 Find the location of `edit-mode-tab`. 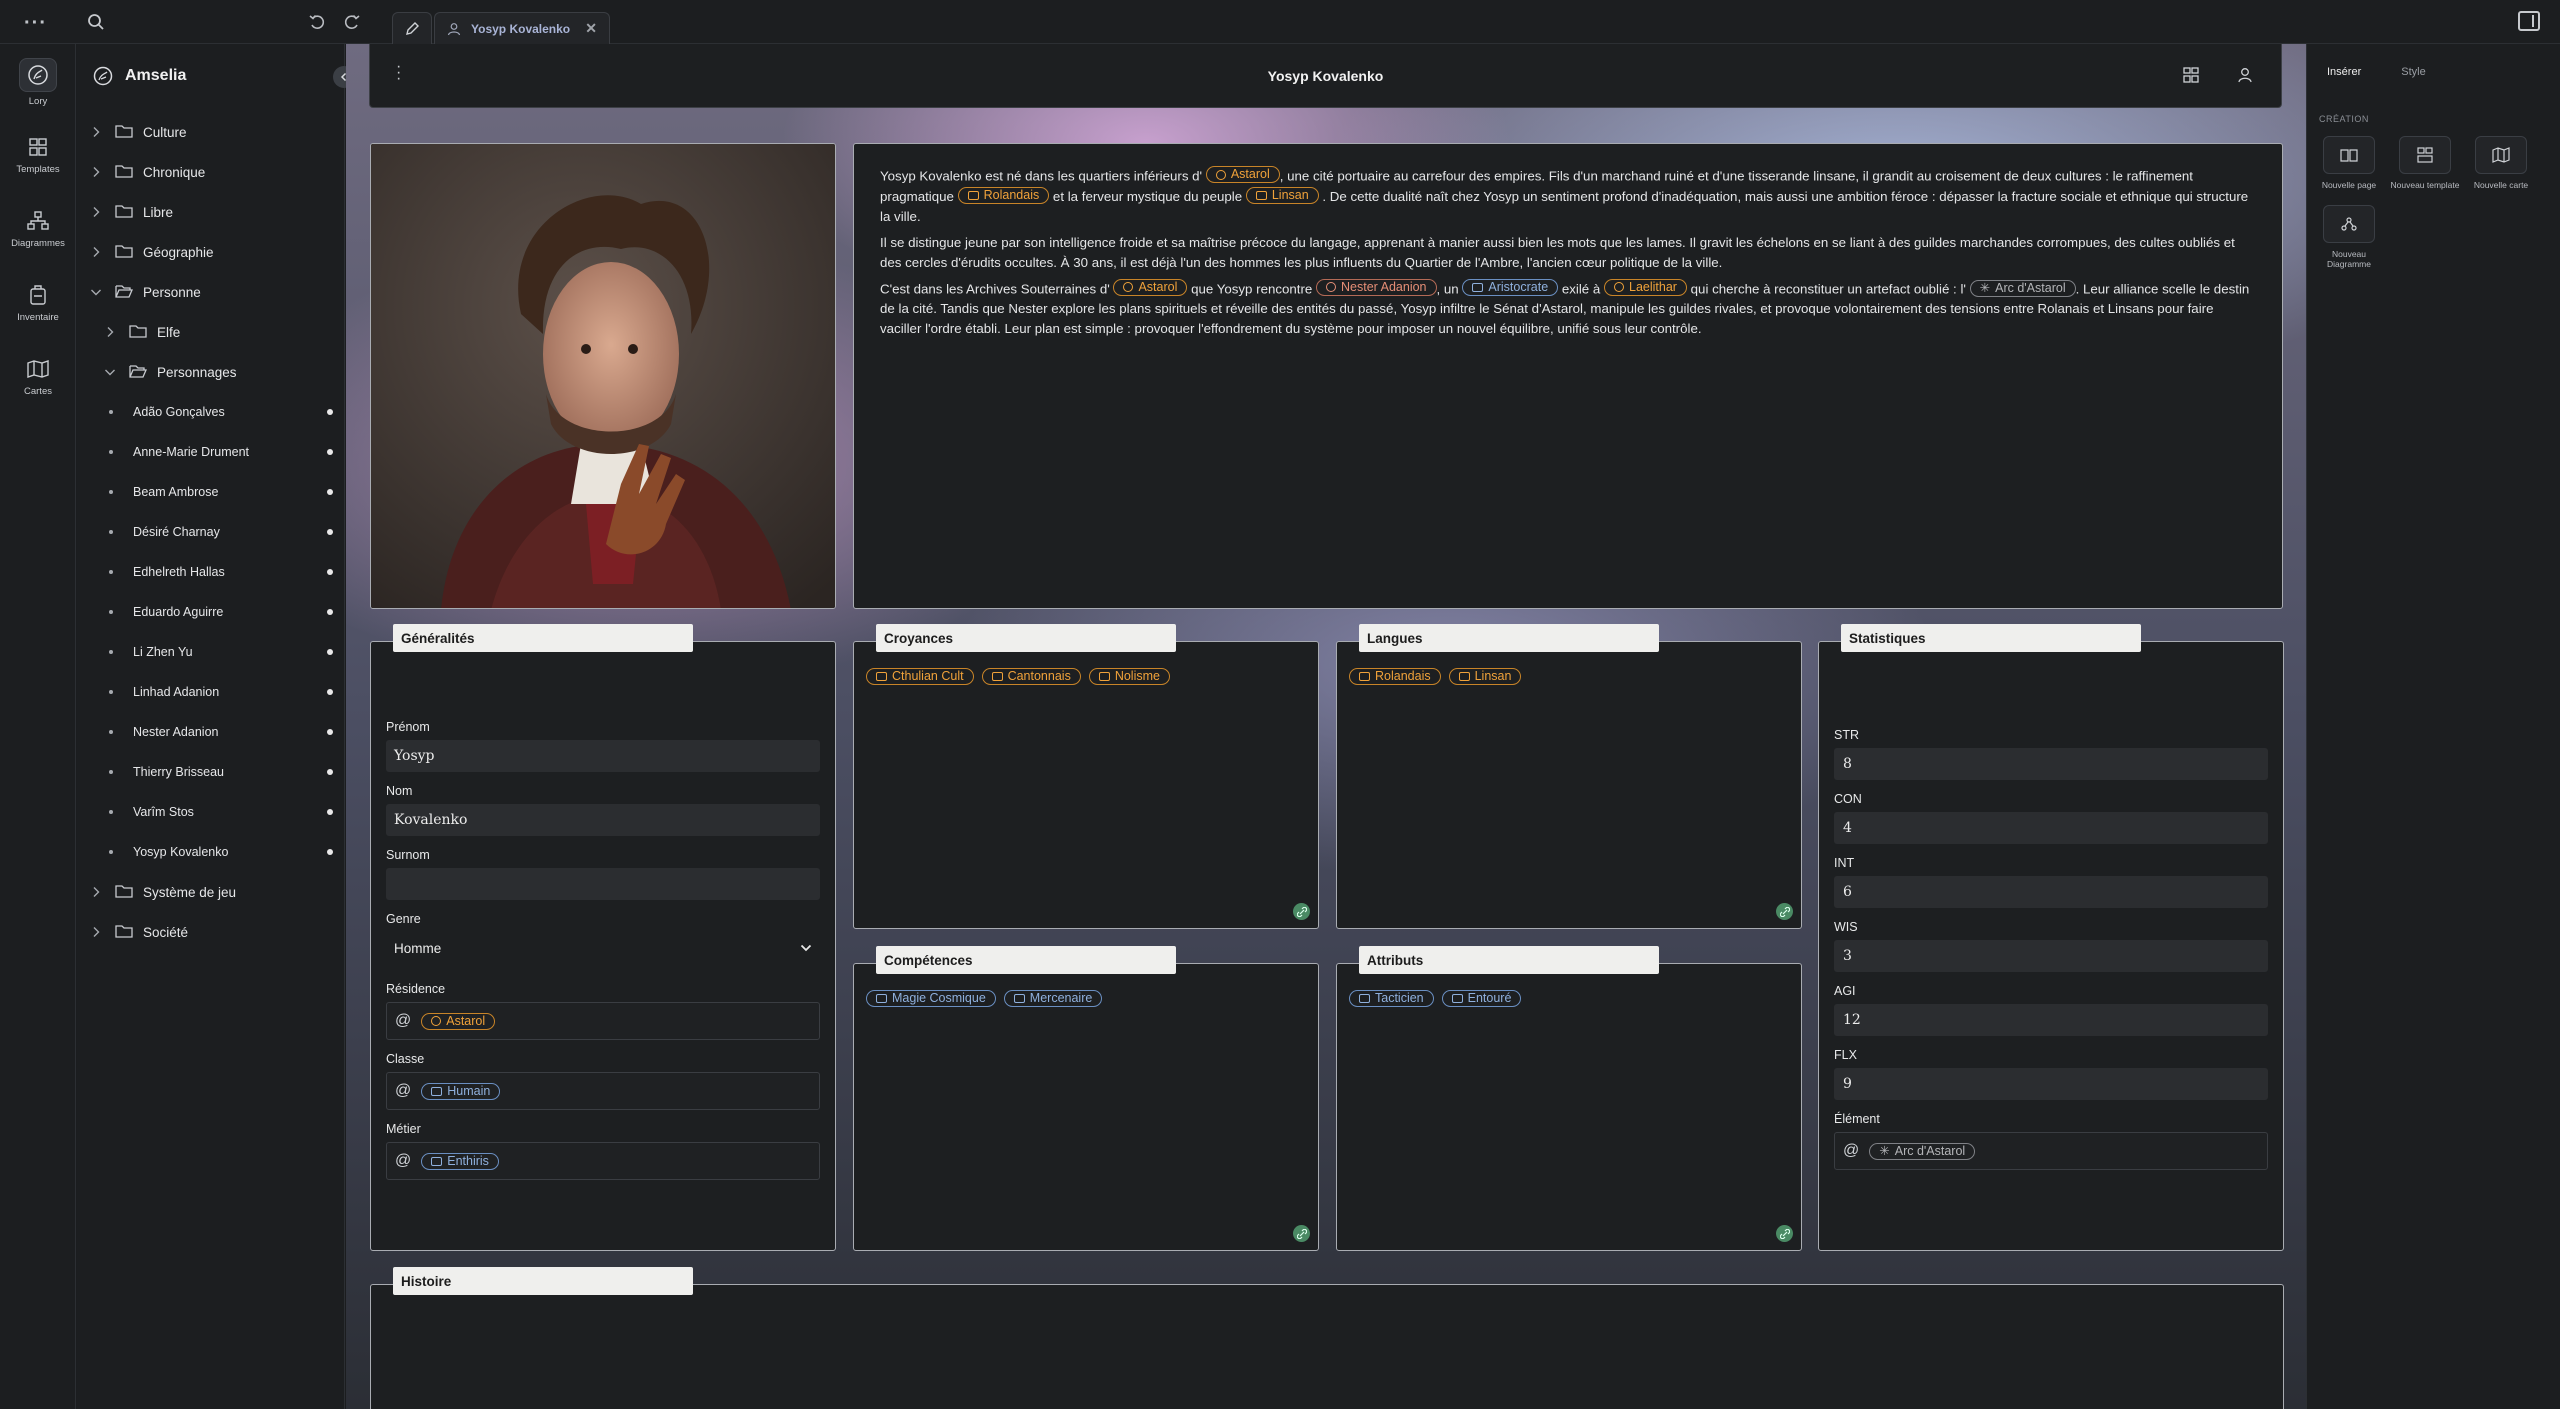

edit-mode-tab is located at coordinates (412, 28).